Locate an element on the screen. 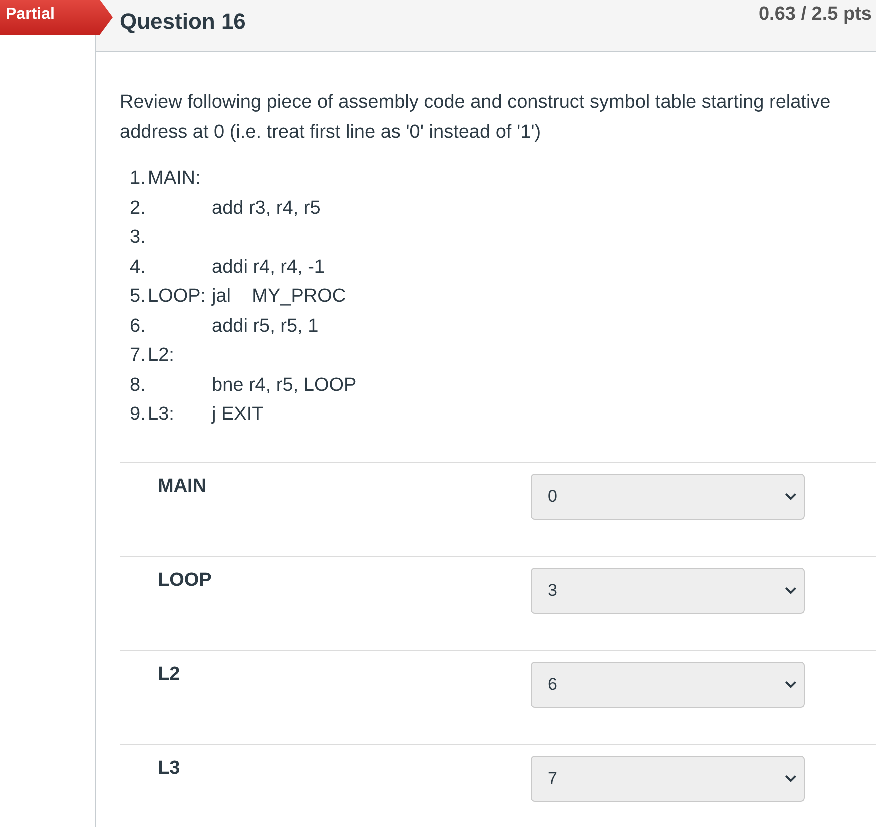 The height and width of the screenshot is (827, 876). code-instruction: j EXIT is located at coordinates (238, 415).